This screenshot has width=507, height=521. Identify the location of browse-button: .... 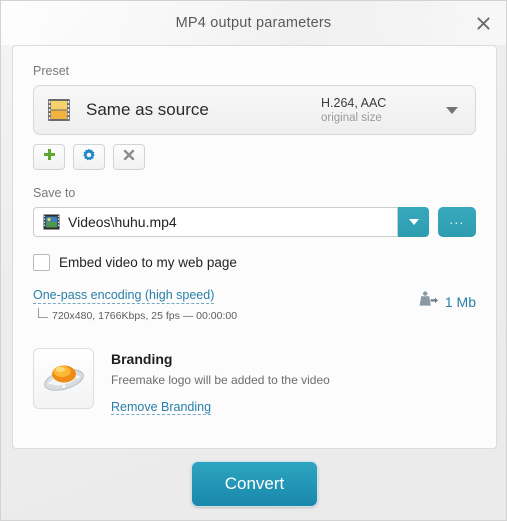
(457, 222).